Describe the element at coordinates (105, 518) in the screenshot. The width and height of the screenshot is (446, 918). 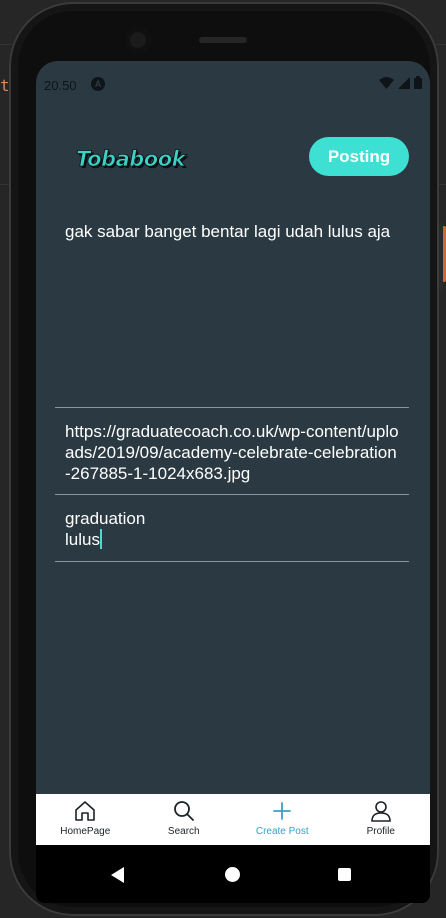
I see `tag-line: graduation` at that location.